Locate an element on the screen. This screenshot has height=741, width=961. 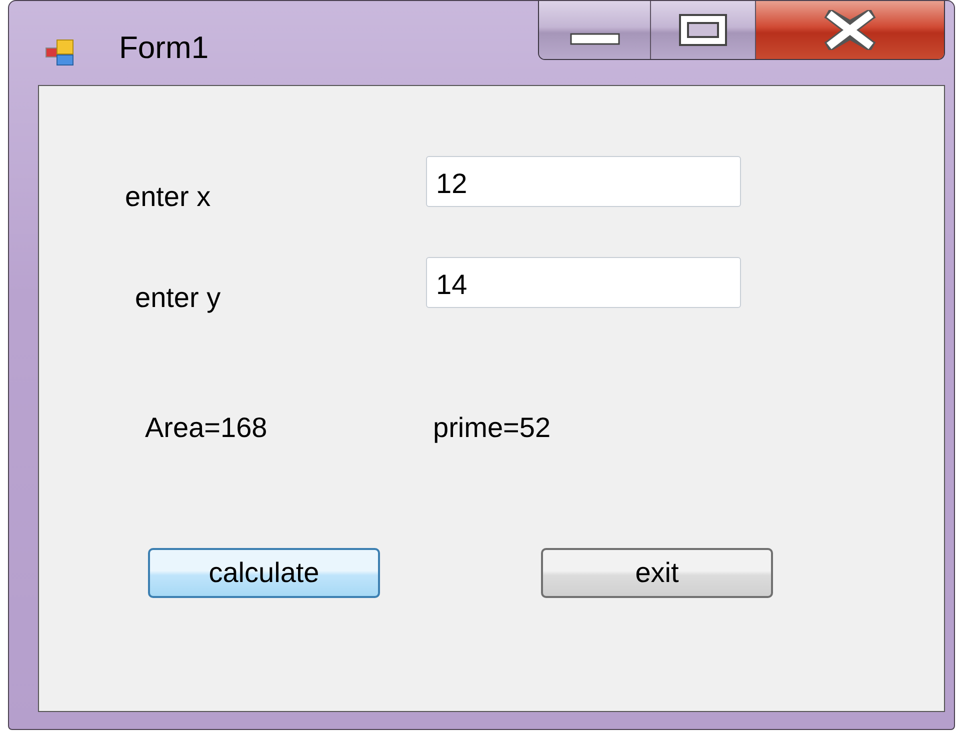
close-icon is located at coordinates (850, 30).